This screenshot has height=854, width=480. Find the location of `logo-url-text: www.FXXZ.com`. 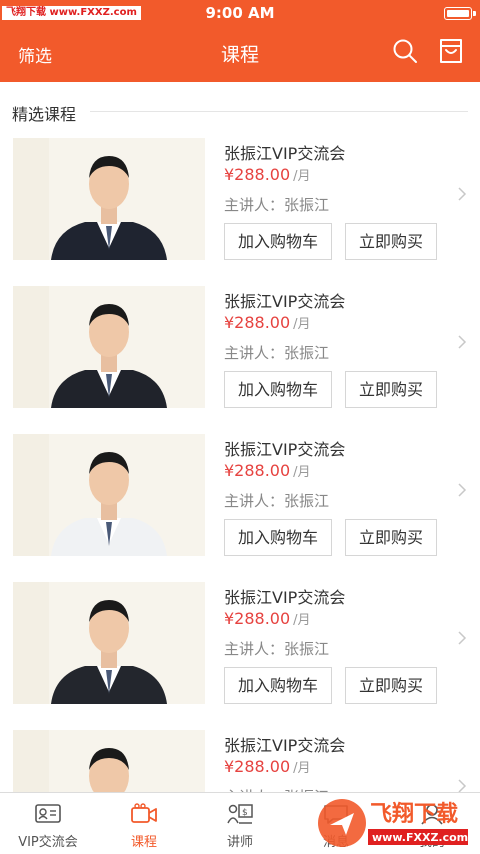

logo-url-text: www.FXXZ.com is located at coordinates (420, 837).